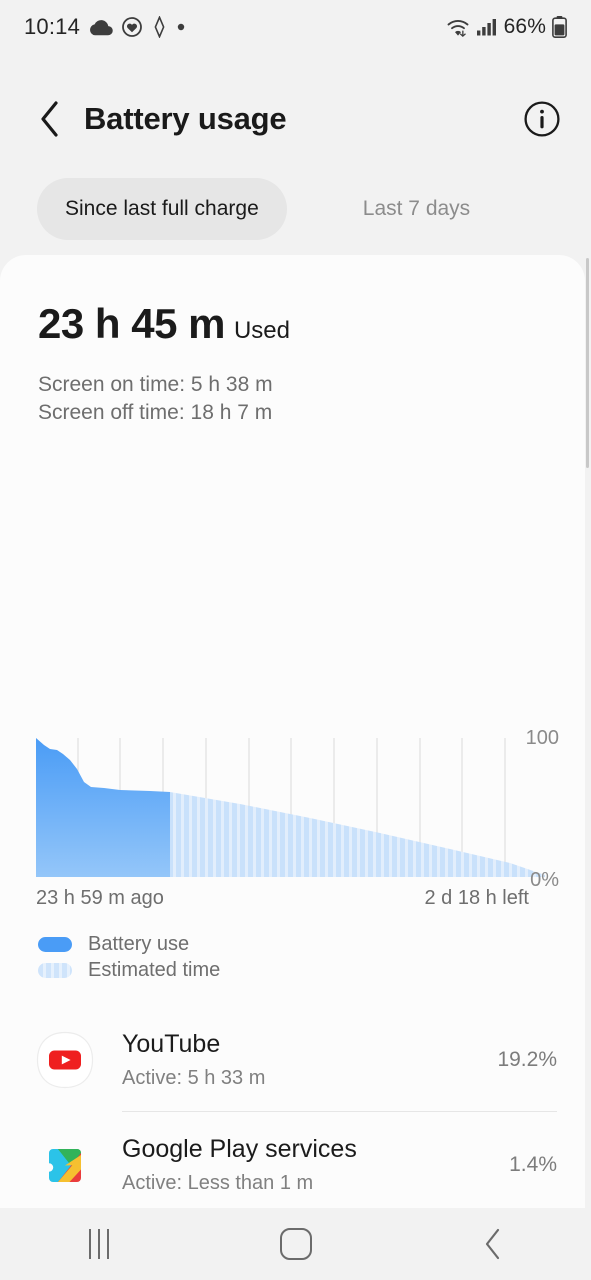 The height and width of the screenshot is (1280, 591). I want to click on legend-label-battery-use: Battery use, so click(139, 943).